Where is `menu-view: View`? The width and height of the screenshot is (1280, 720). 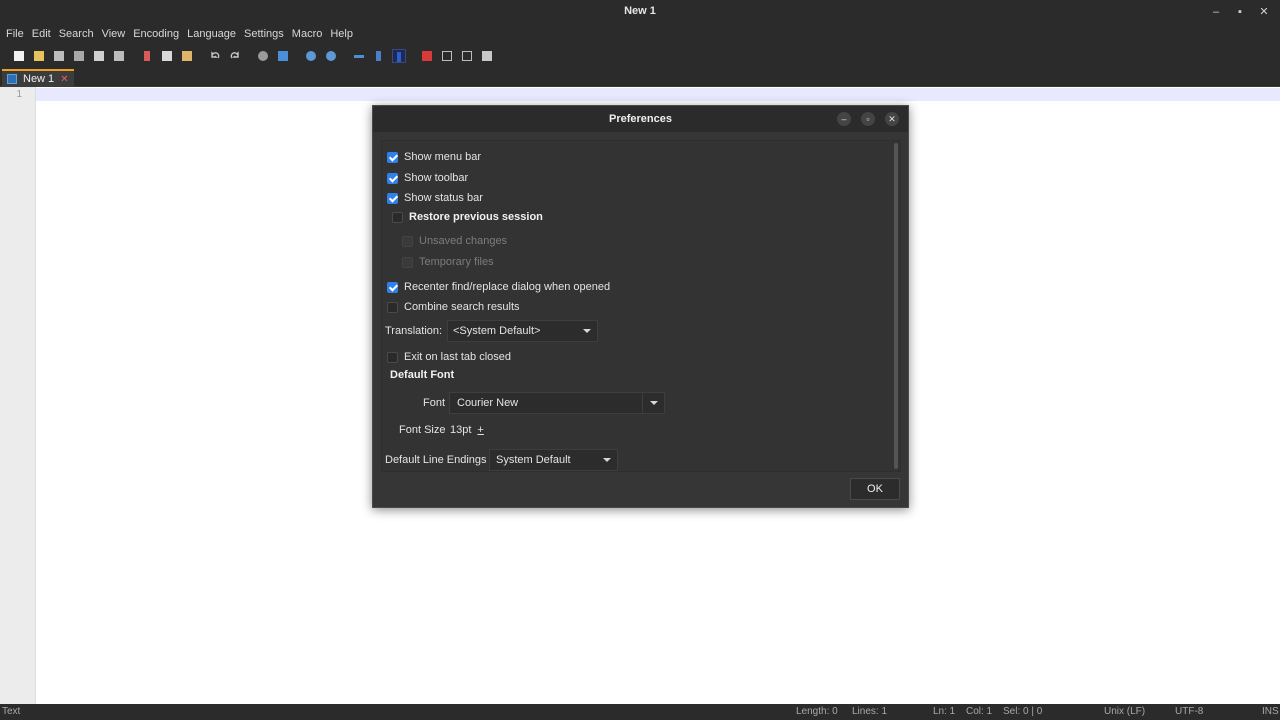 menu-view: View is located at coordinates (114, 34).